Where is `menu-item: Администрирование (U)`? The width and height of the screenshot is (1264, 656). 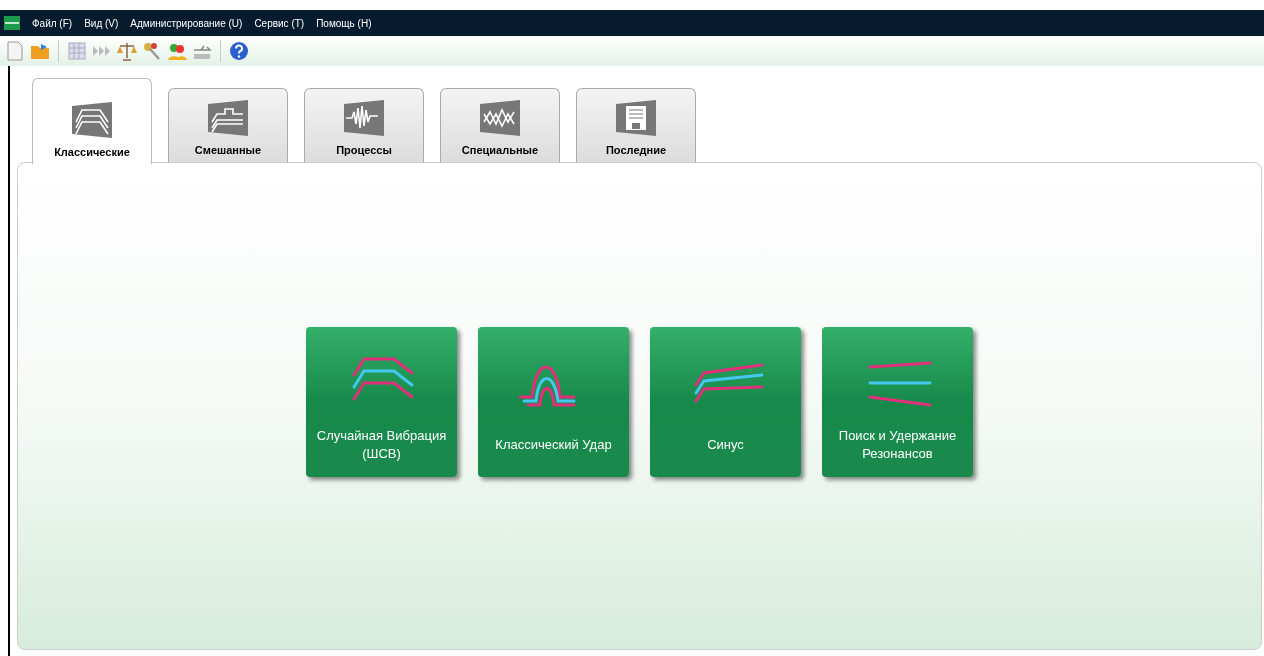
menu-item: Администрирование (U) is located at coordinates (186, 23).